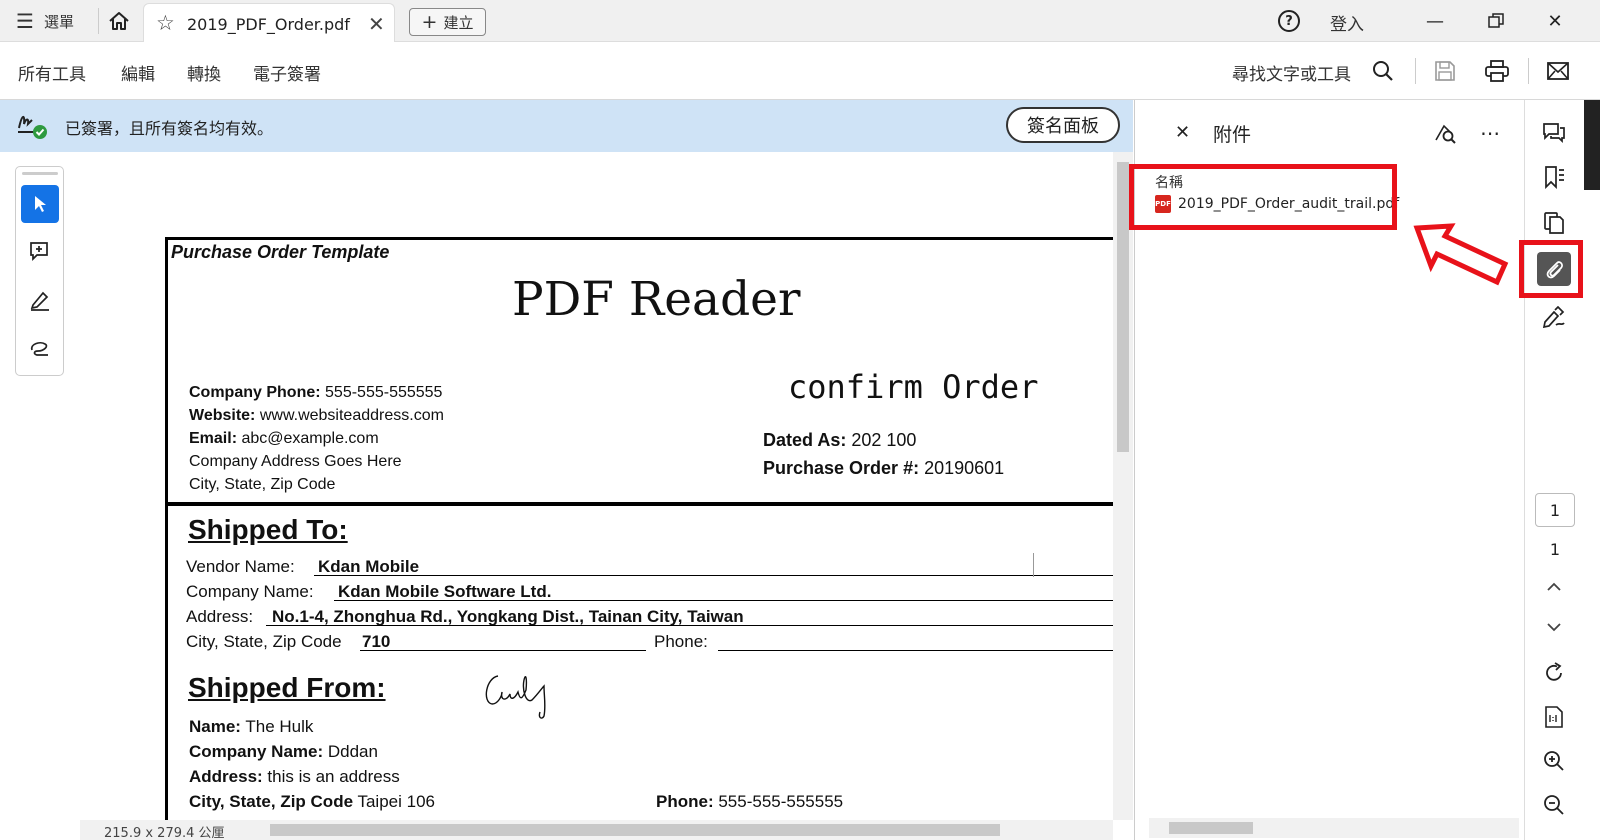 Image resolution: width=1600 pixels, height=840 pixels. I want to click on home-button, so click(119, 21).